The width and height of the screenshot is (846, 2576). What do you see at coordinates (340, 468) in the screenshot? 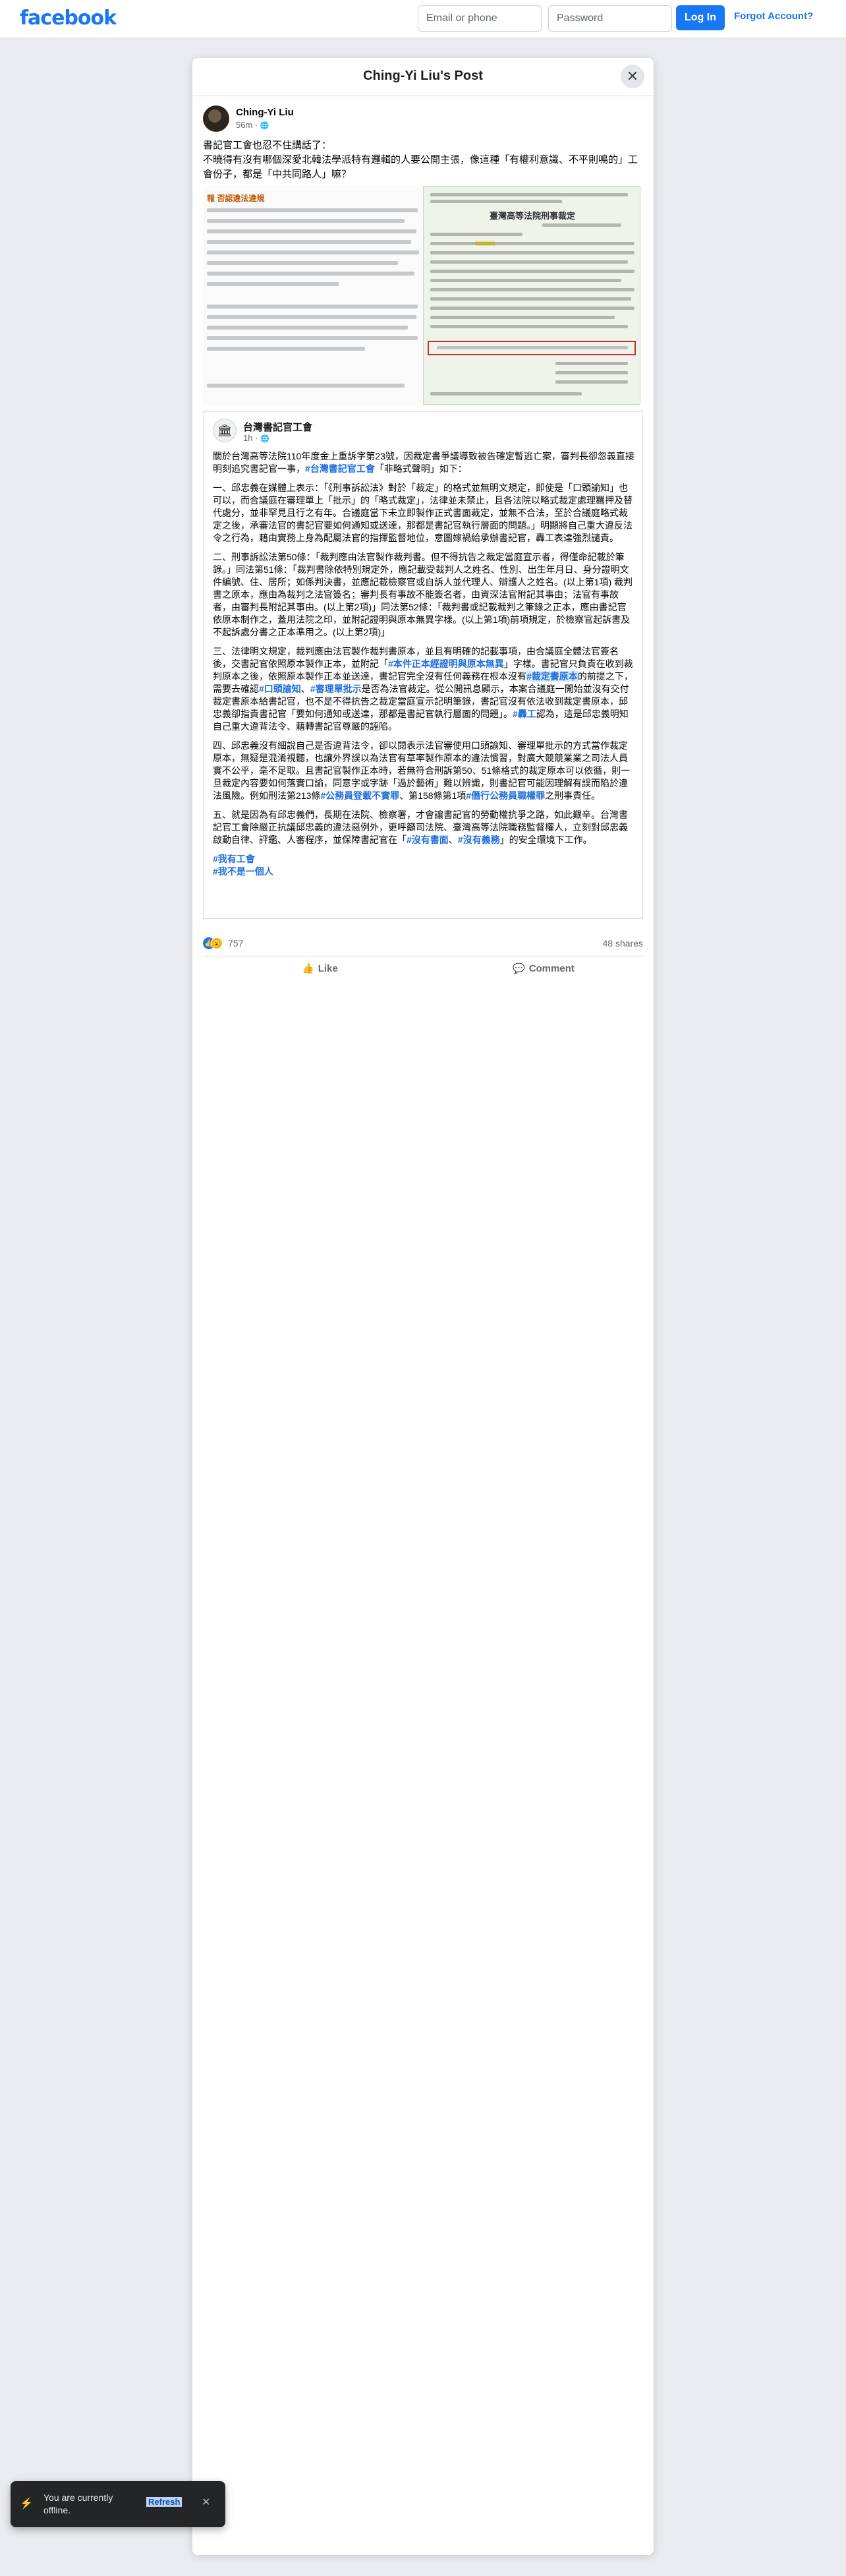
I see `hashtag-link: #台灣書記官工會` at bounding box center [340, 468].